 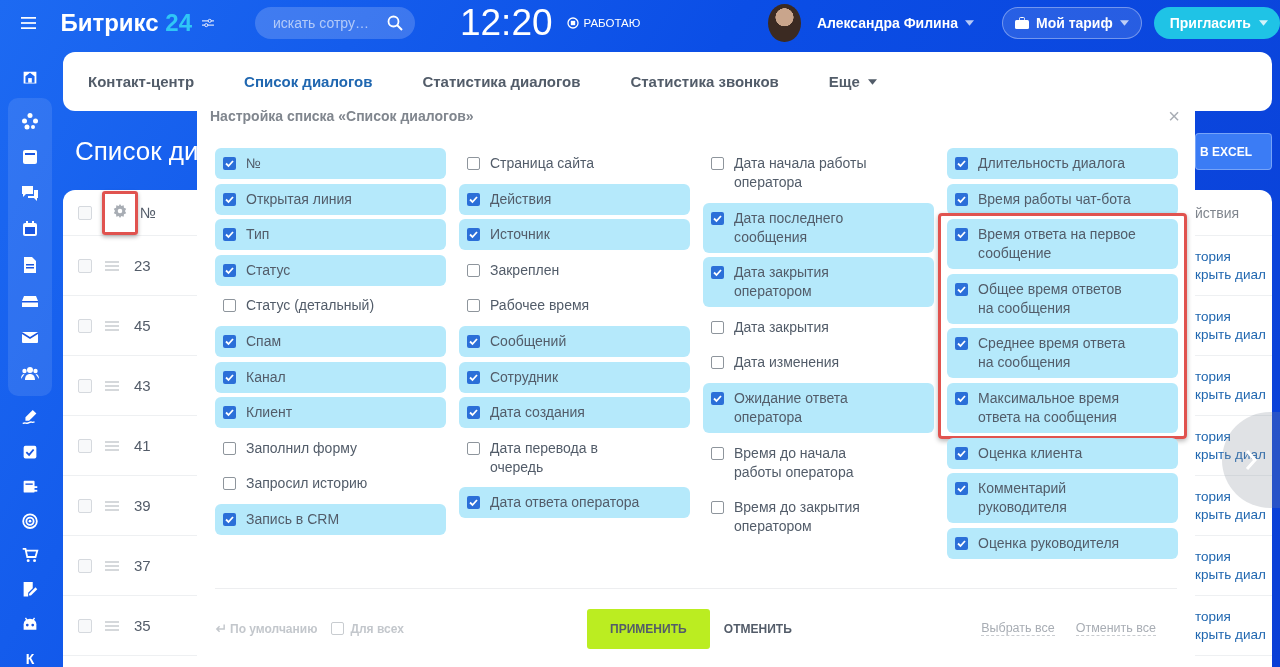 What do you see at coordinates (574, 503) in the screenshot?
I see `column-option: Дата ответа оператора` at bounding box center [574, 503].